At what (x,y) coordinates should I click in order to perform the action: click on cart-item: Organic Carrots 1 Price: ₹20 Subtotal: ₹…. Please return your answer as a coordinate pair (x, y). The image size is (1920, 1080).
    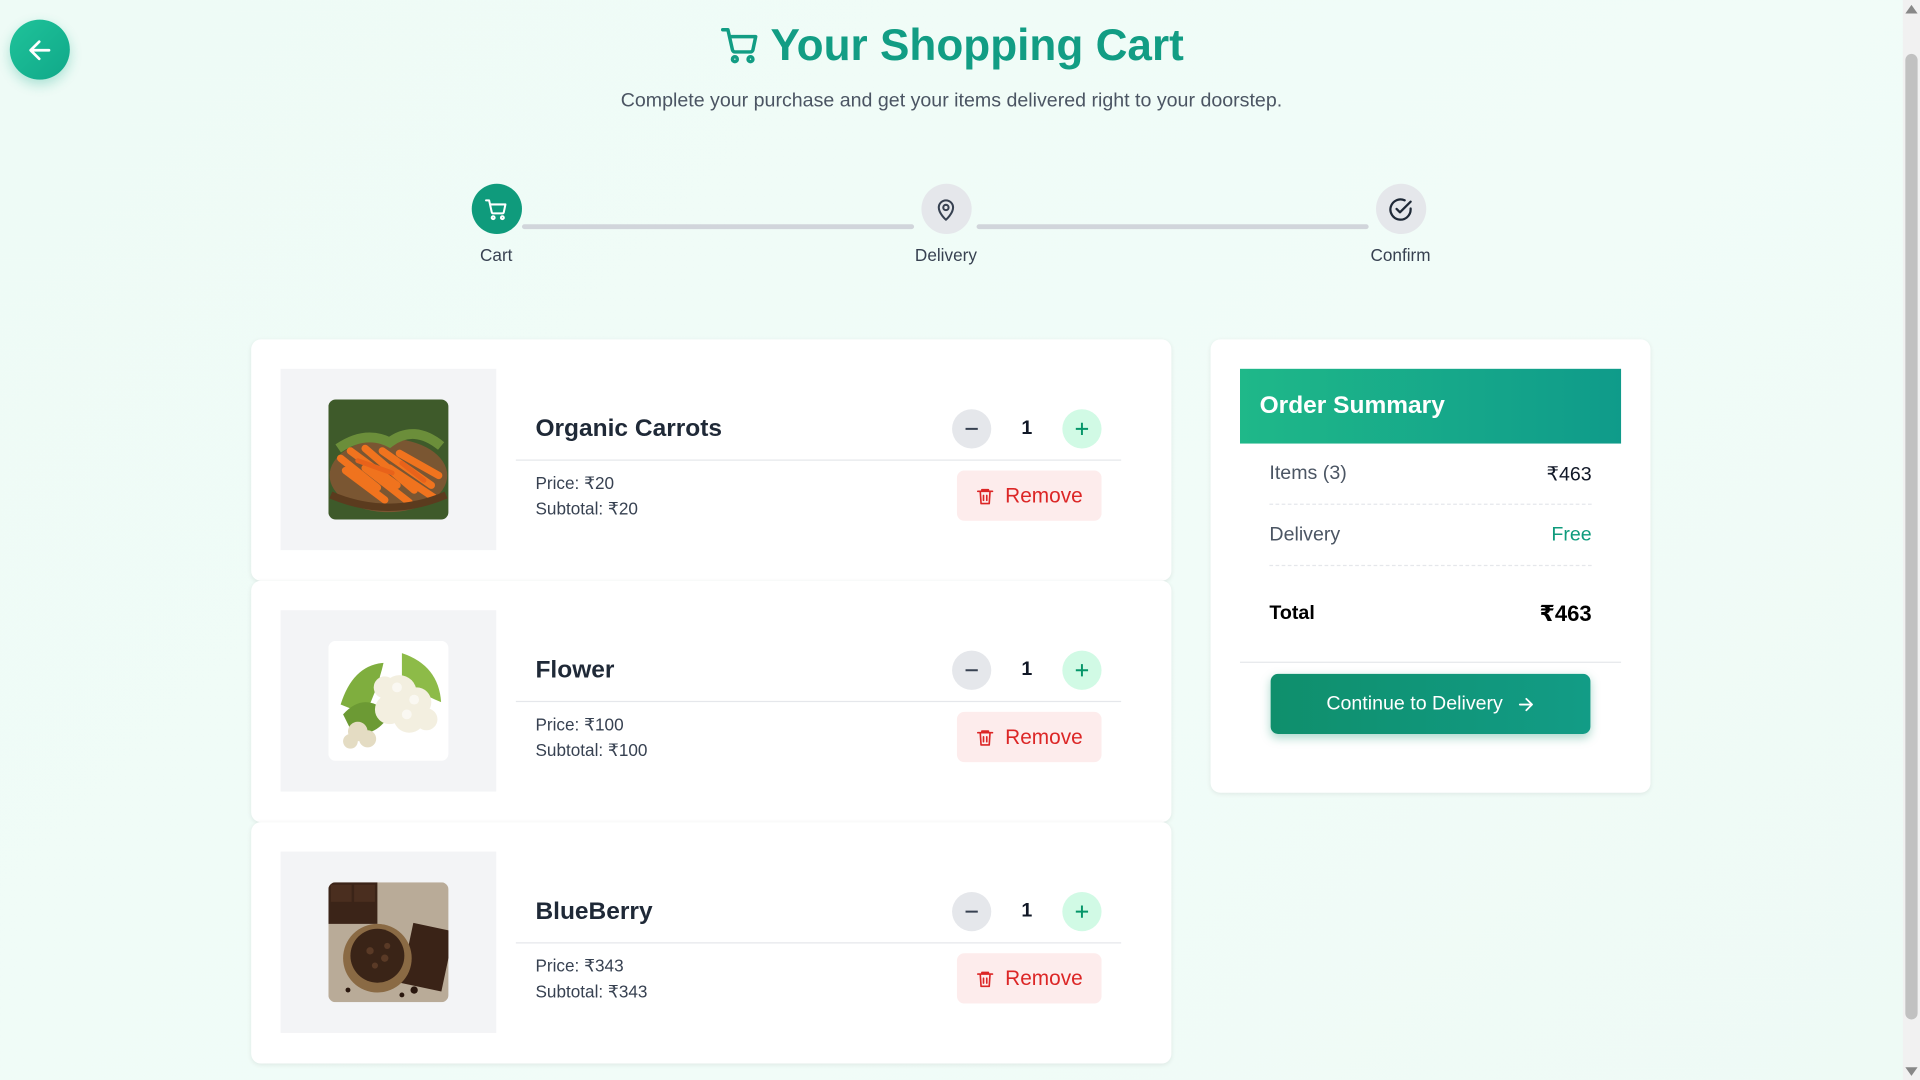
    Looking at the image, I should click on (711, 460).